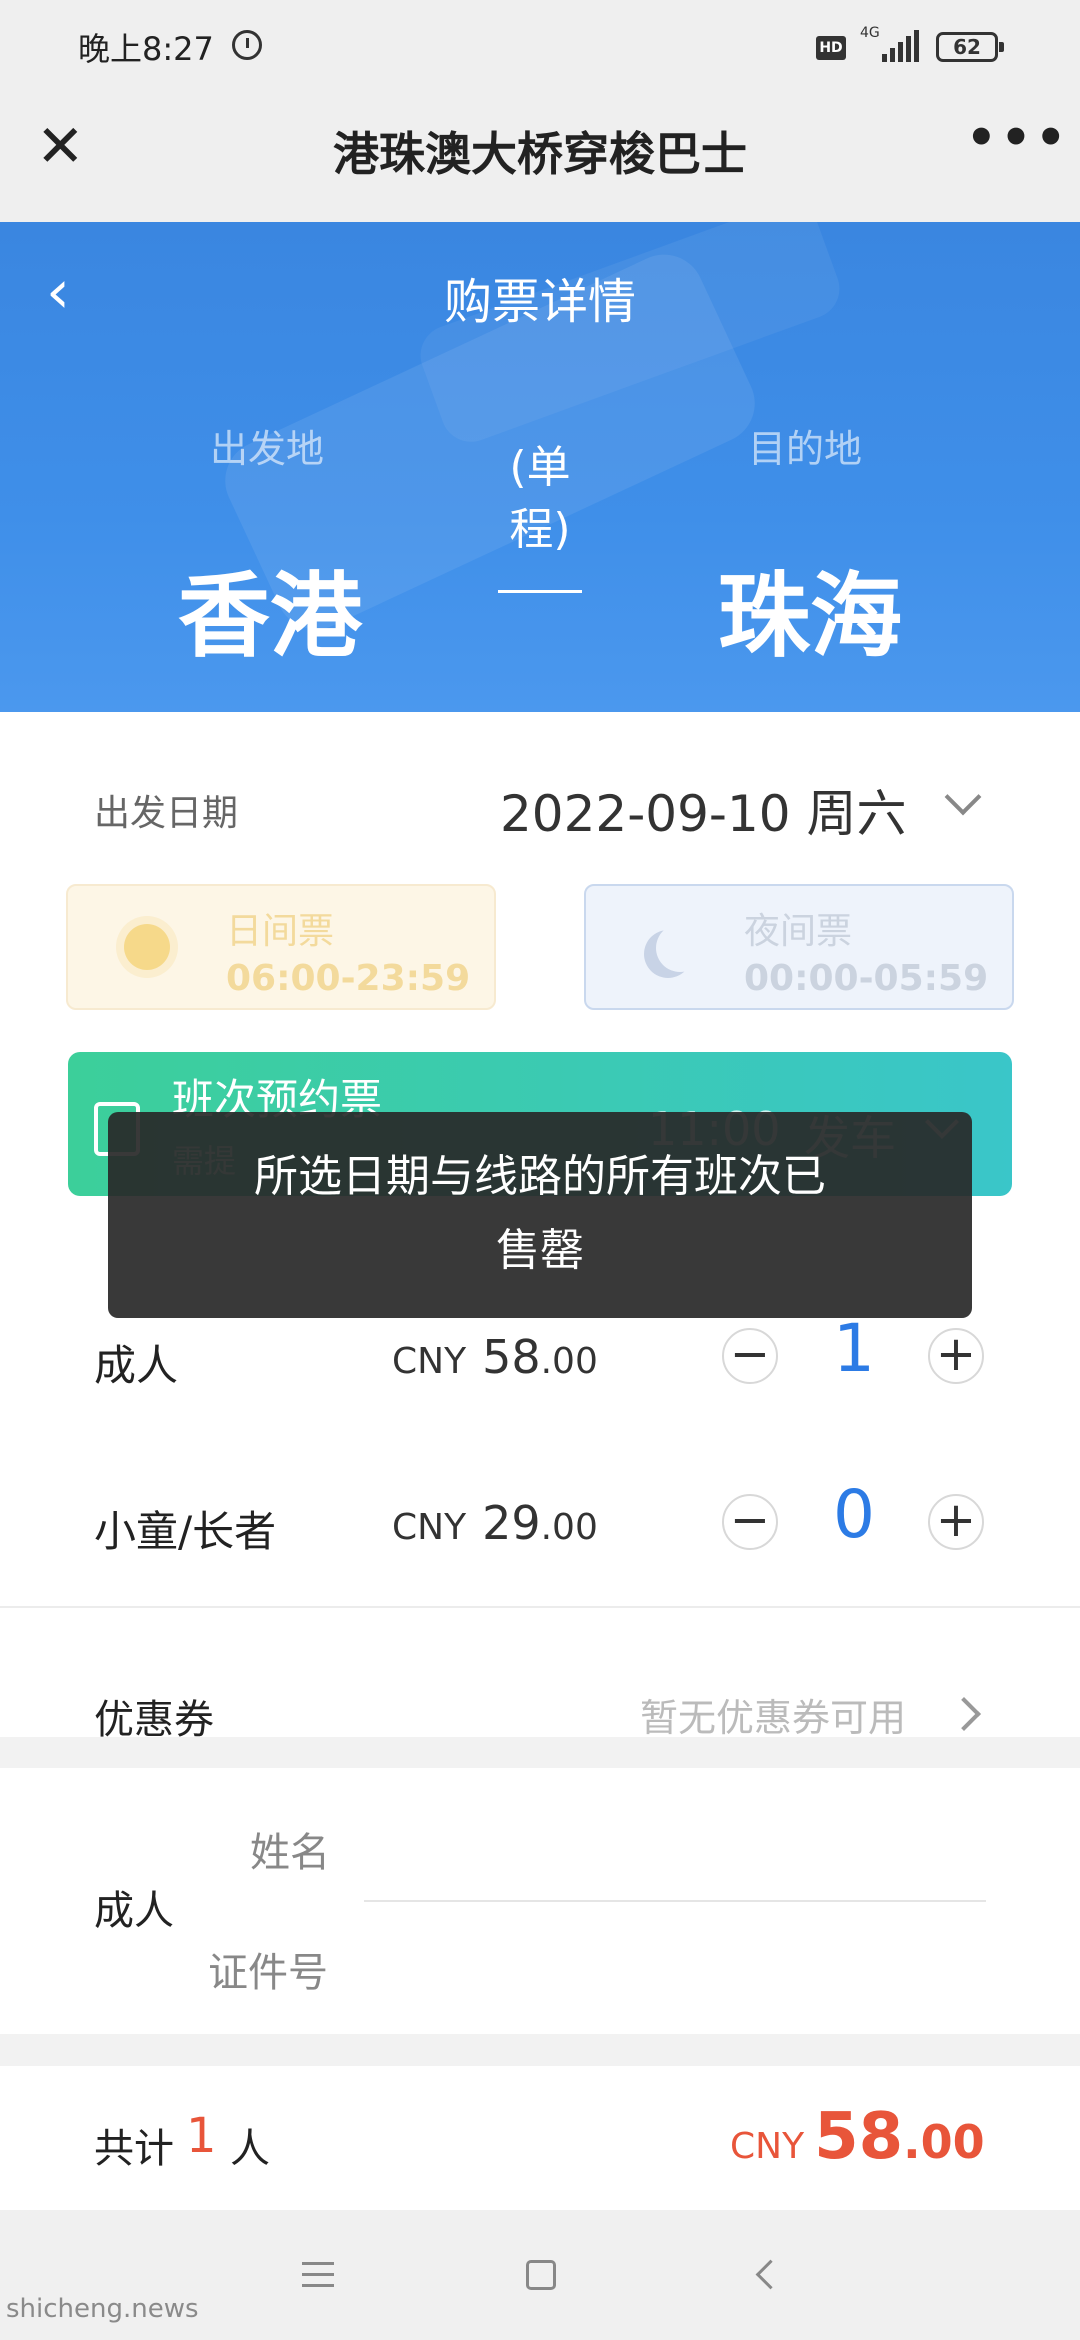 This screenshot has height=2340, width=1080. What do you see at coordinates (280, 931) in the screenshot?
I see `day-ticket-name: 日间票` at bounding box center [280, 931].